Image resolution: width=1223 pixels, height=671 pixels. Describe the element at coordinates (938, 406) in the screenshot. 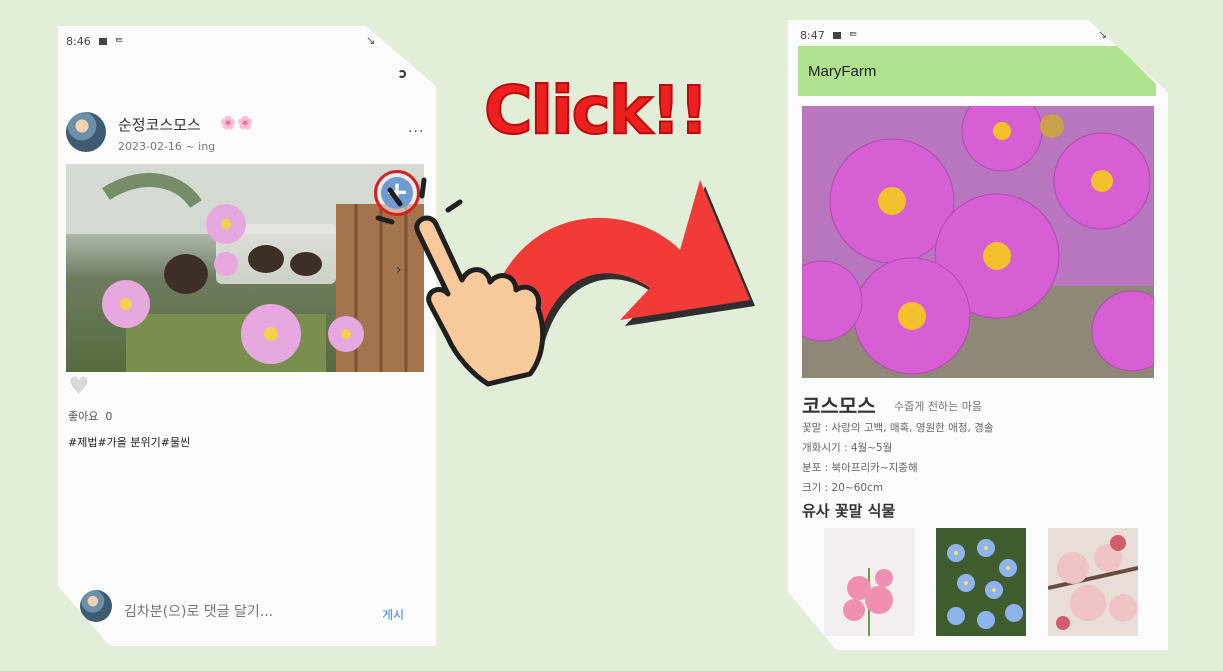

I see `plant-subtitle: 수줍게 전하는 마음` at that location.